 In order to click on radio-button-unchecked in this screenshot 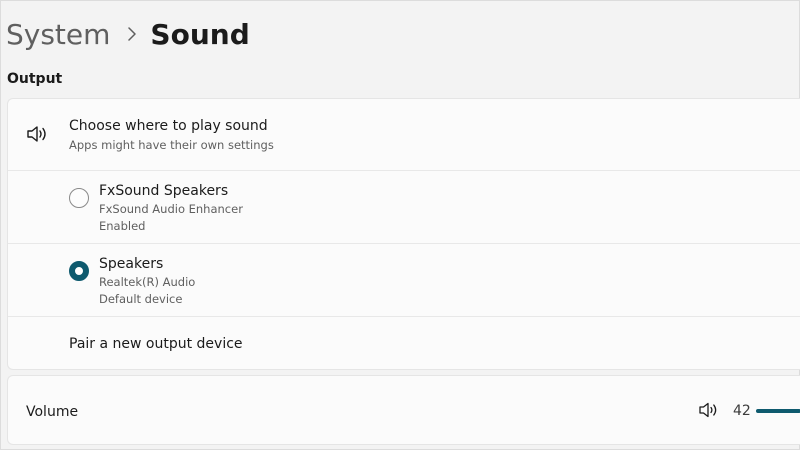, I will do `click(79, 198)`.